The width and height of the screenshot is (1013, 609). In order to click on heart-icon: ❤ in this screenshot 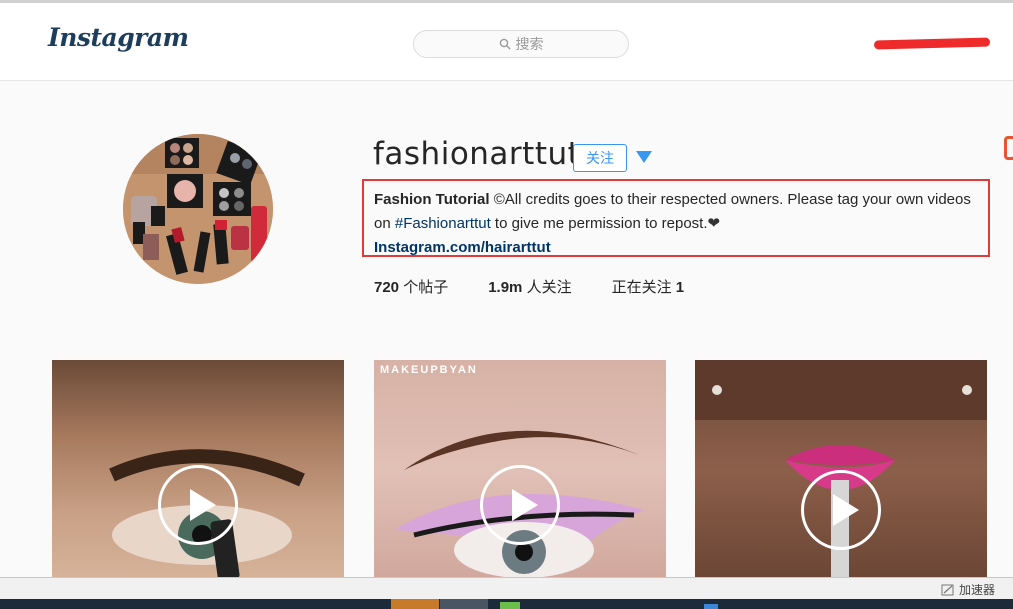, I will do `click(714, 223)`.